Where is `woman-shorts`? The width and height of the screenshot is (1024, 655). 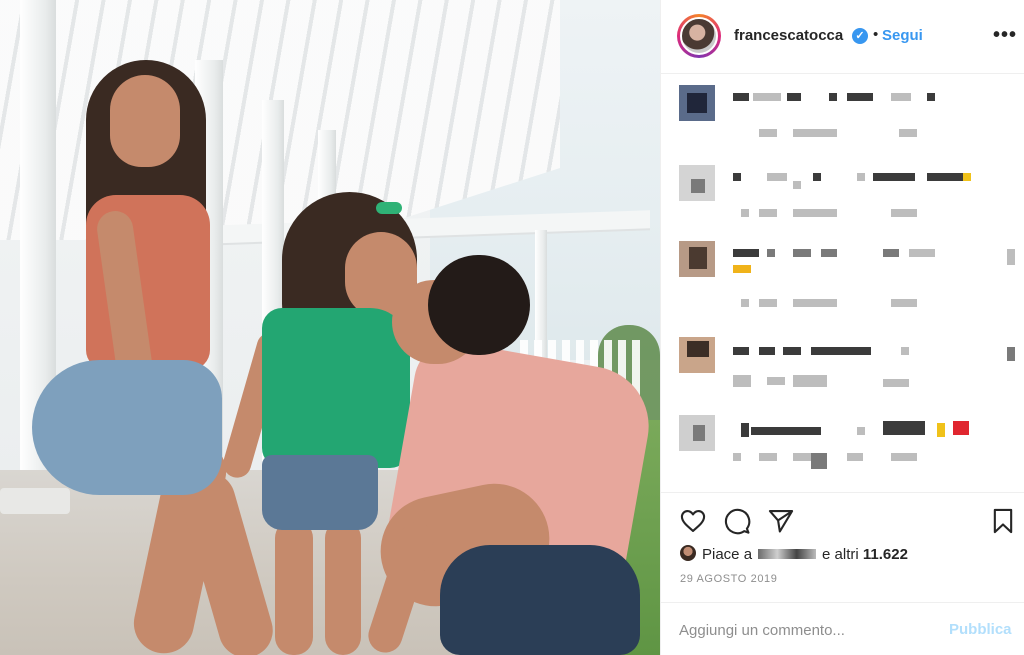
woman-shorts is located at coordinates (127, 427).